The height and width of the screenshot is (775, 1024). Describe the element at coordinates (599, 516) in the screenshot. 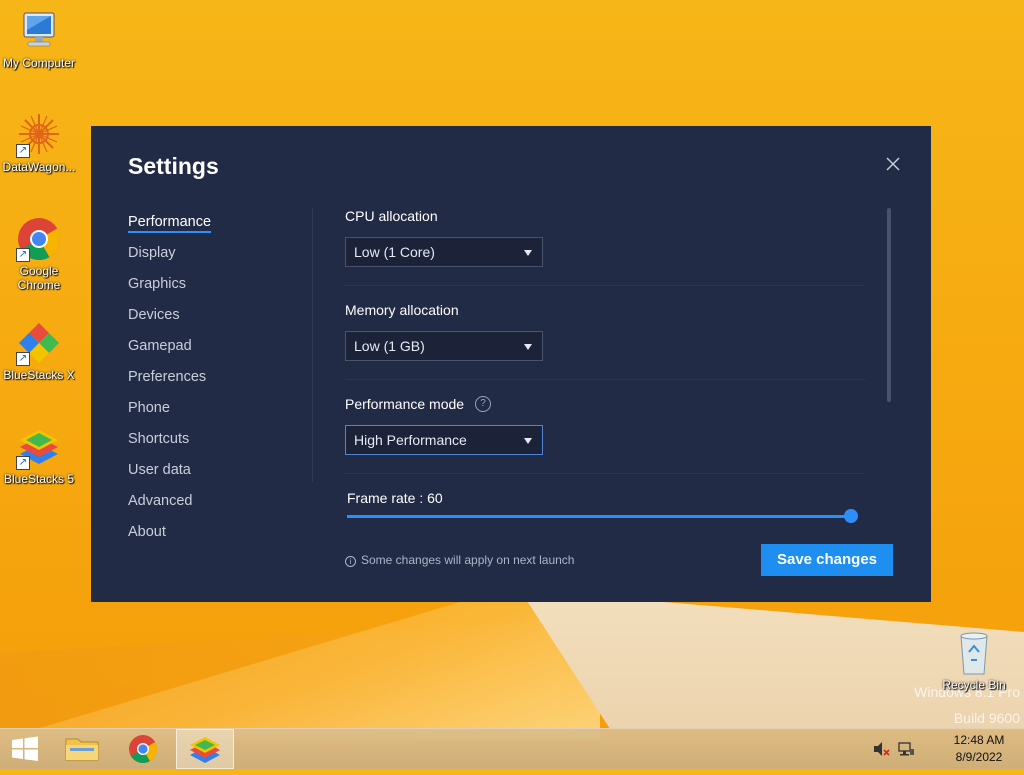

I see `slider-track` at that location.